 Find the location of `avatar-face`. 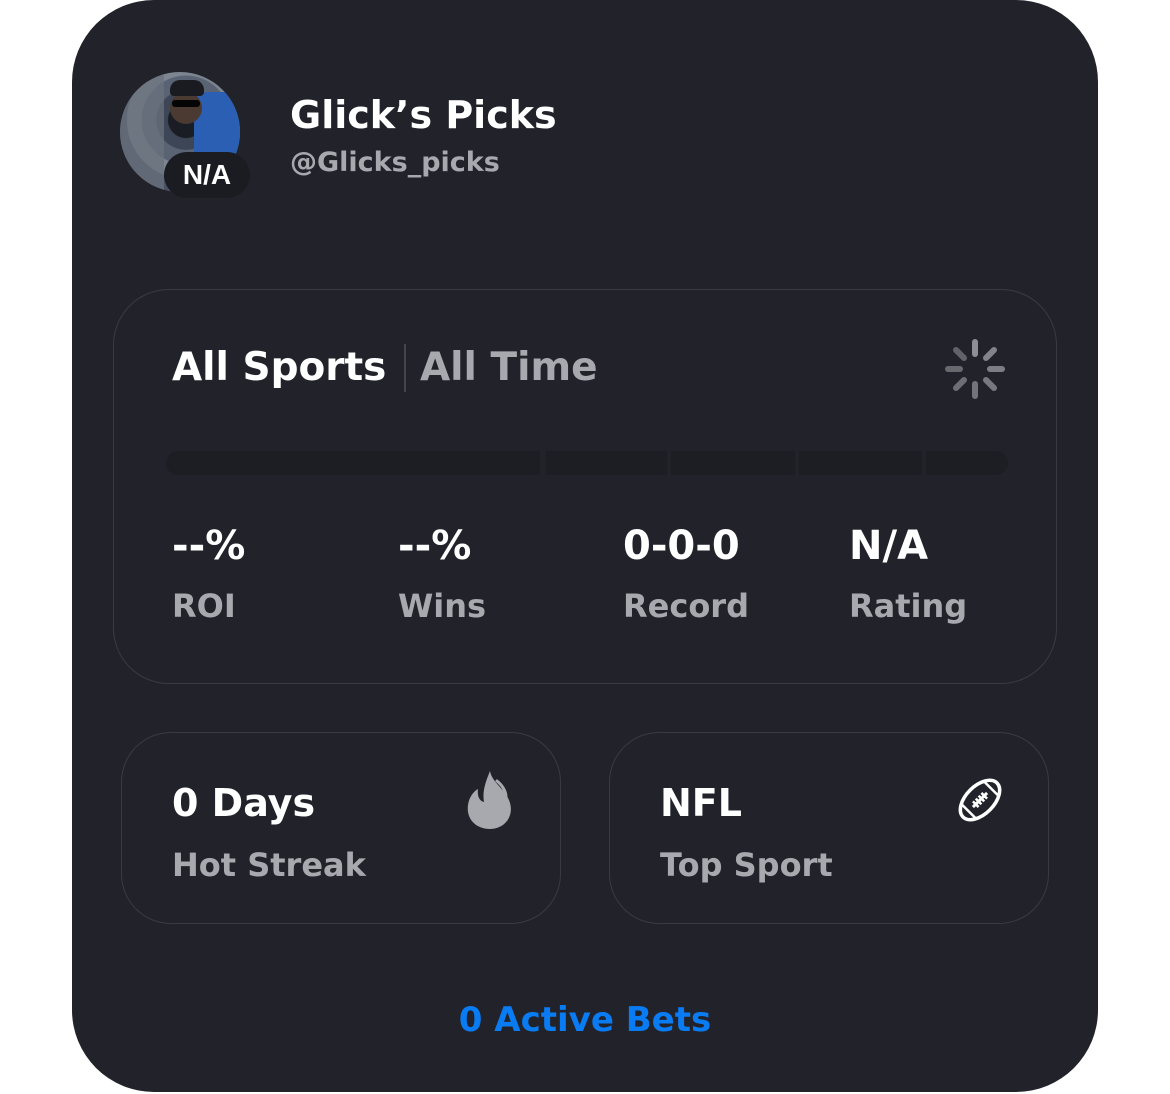

avatar-face is located at coordinates (186, 108).